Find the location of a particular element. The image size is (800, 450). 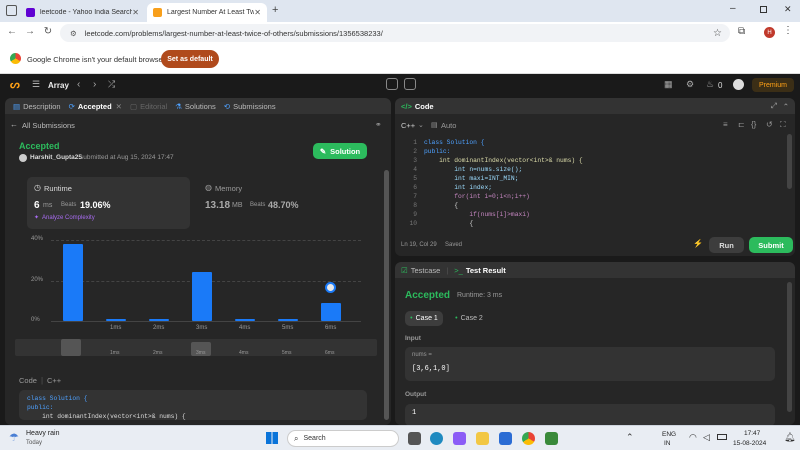

app-icon is located at coordinates (551, 438).